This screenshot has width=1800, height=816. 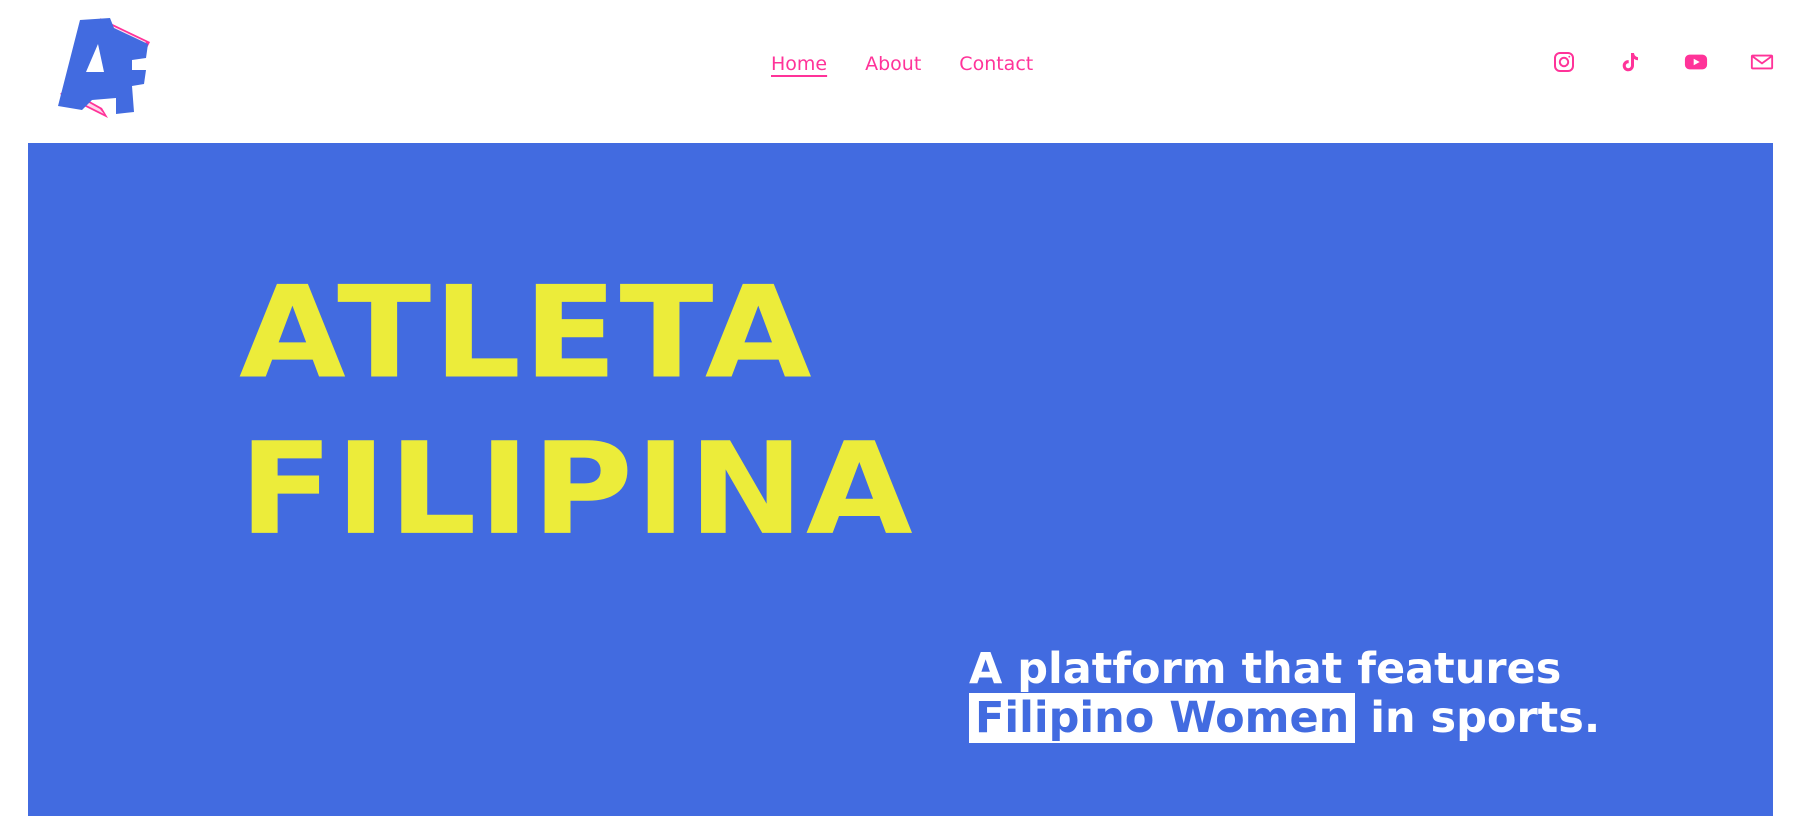 I want to click on tagline-line-2: Filipino Women in sports., so click(x=1285, y=718).